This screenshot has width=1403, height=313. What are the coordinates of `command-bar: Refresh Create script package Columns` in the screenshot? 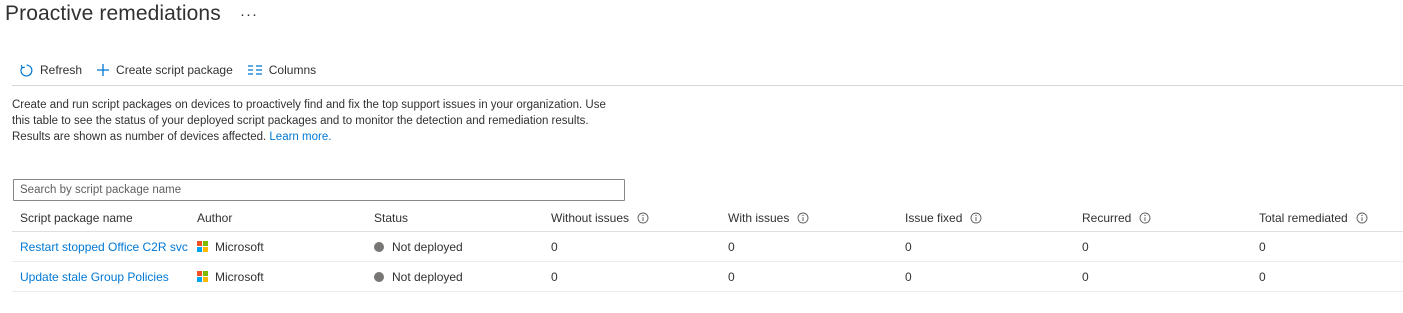 It's located at (167, 70).